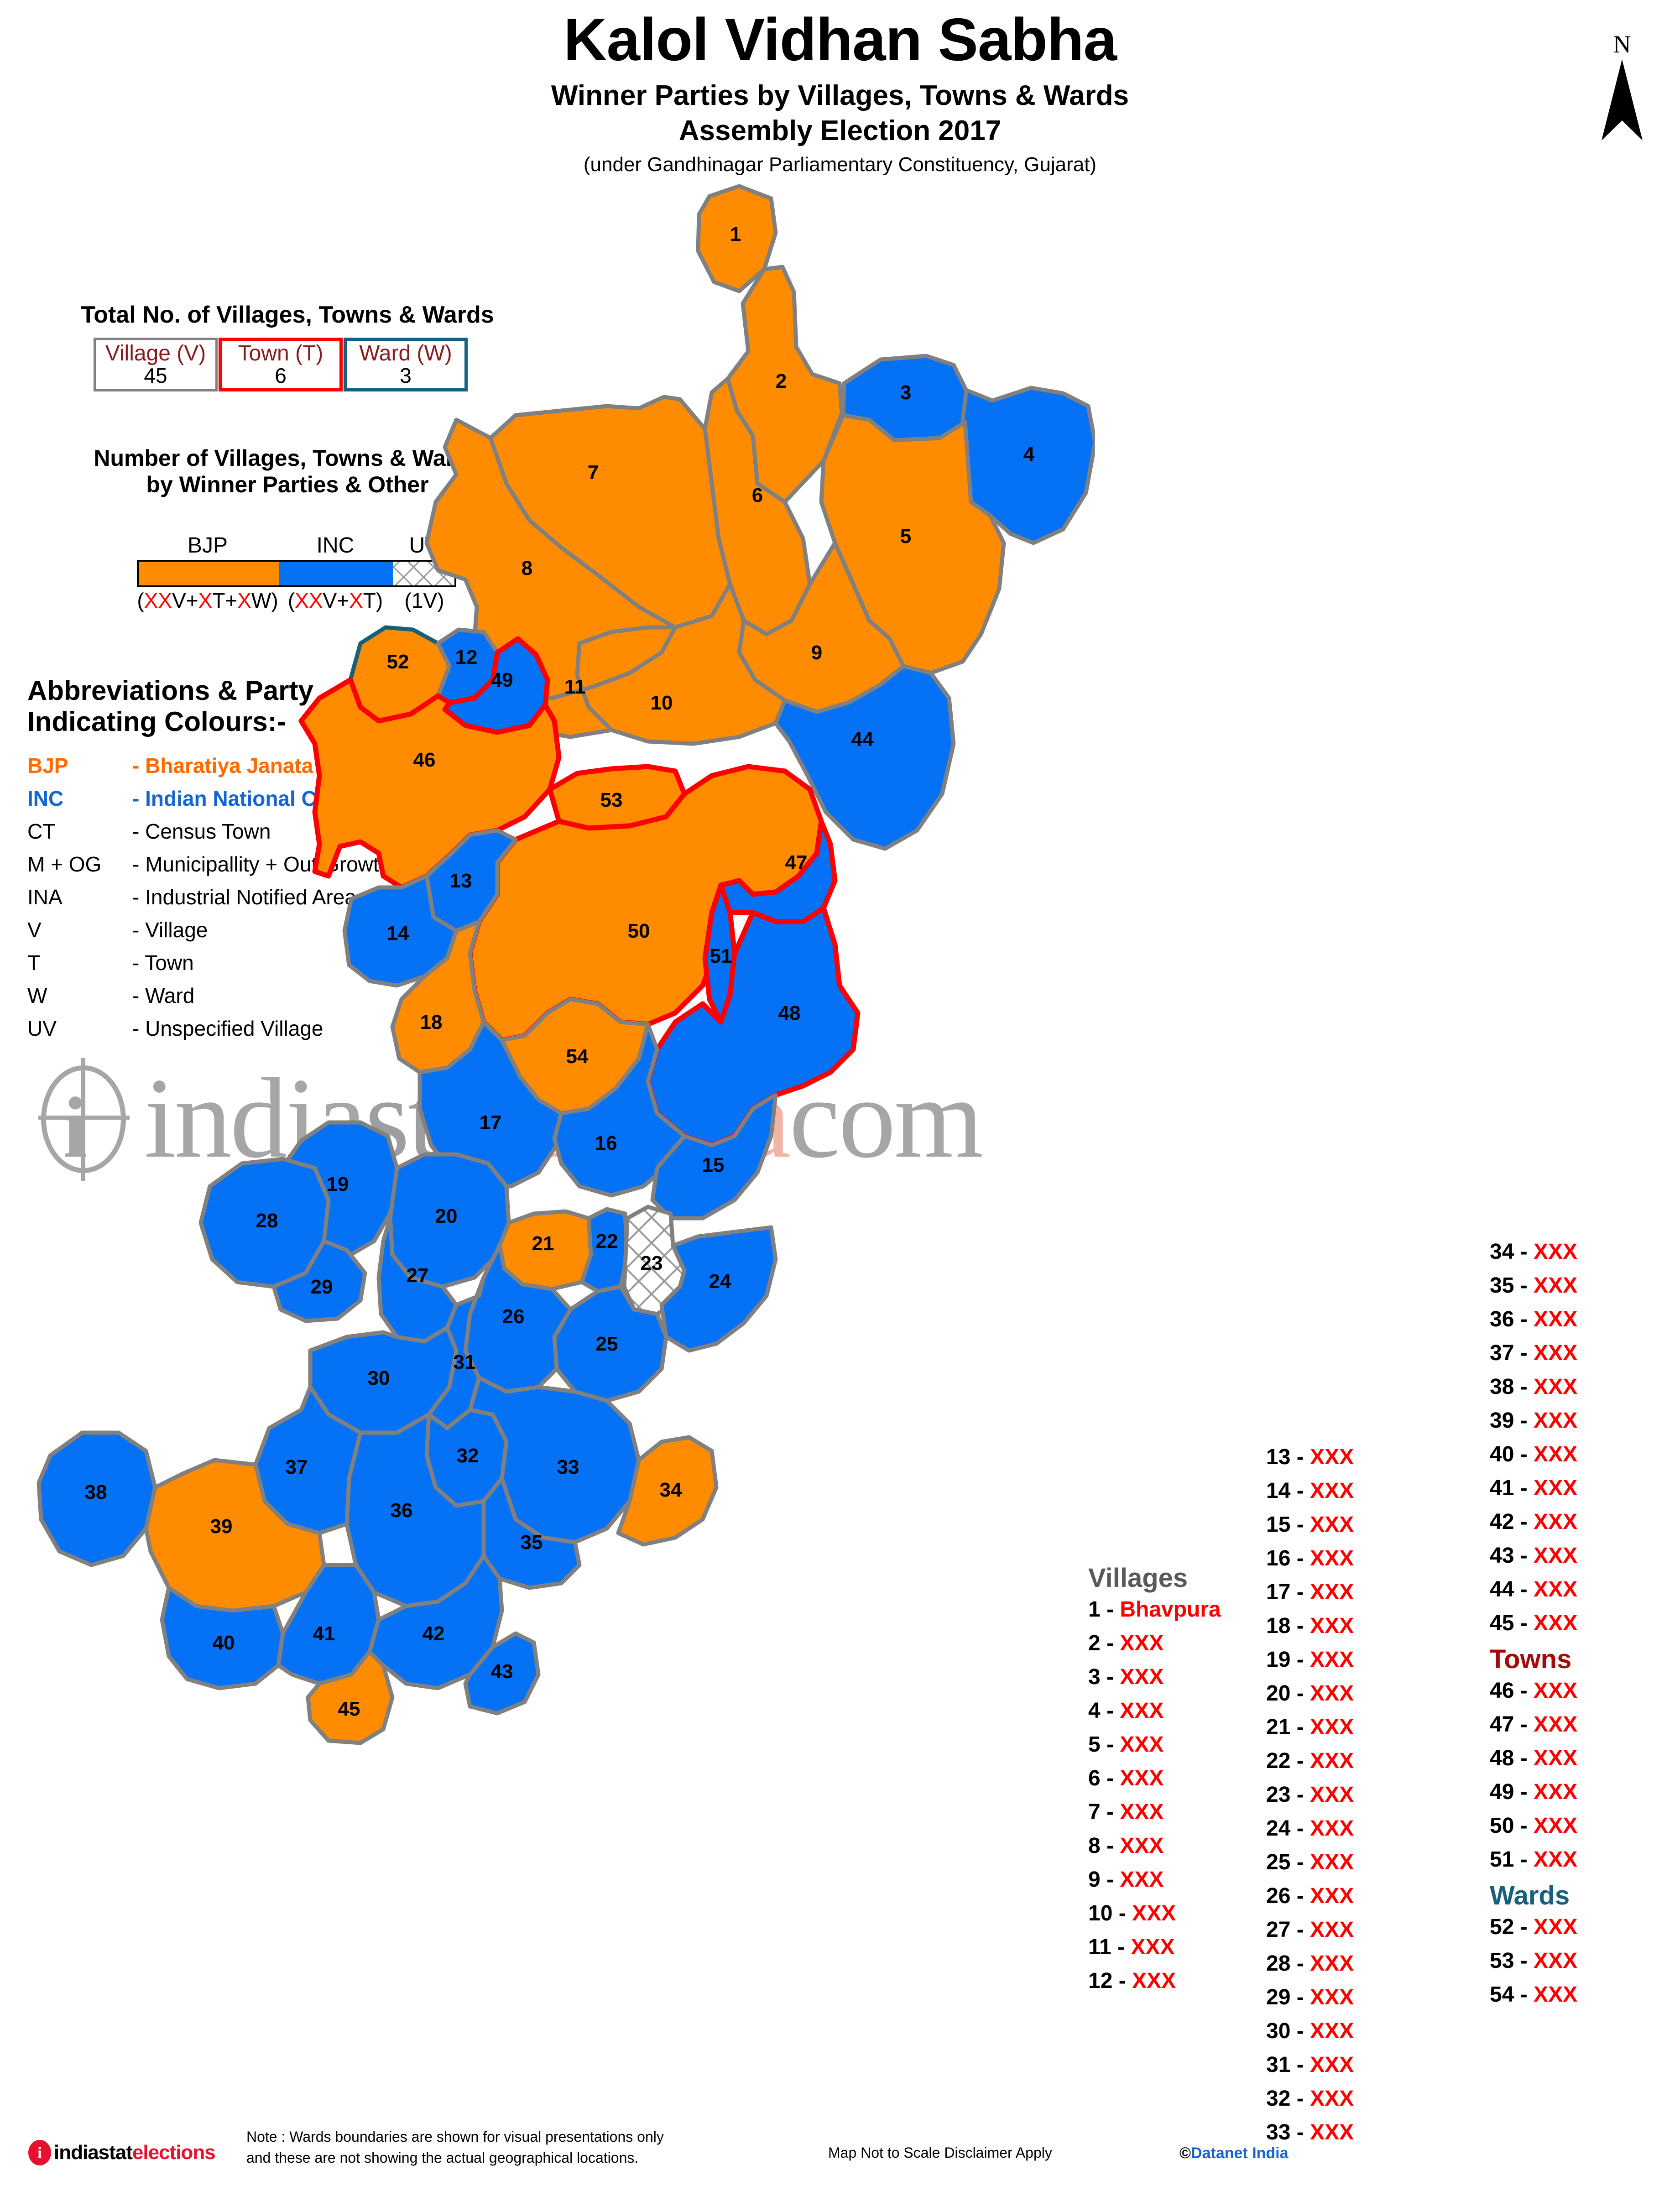 The image size is (1680, 2191). What do you see at coordinates (1288, 1693) in the screenshot?
I see `list-row-number: 20 -` at bounding box center [1288, 1693].